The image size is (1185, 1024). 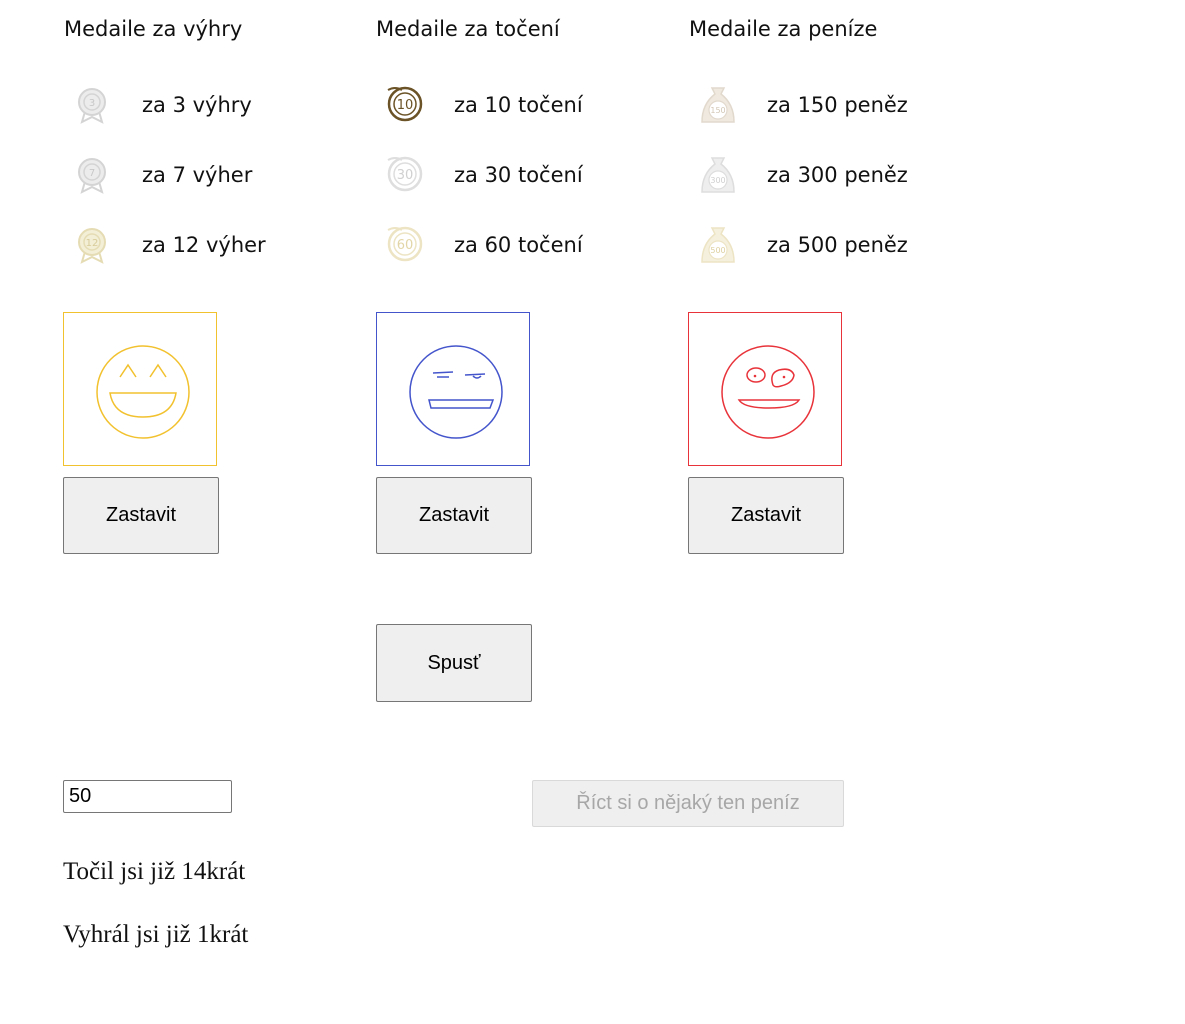 I want to click on money-bag-medal-icon: 300, so click(x=718, y=176).